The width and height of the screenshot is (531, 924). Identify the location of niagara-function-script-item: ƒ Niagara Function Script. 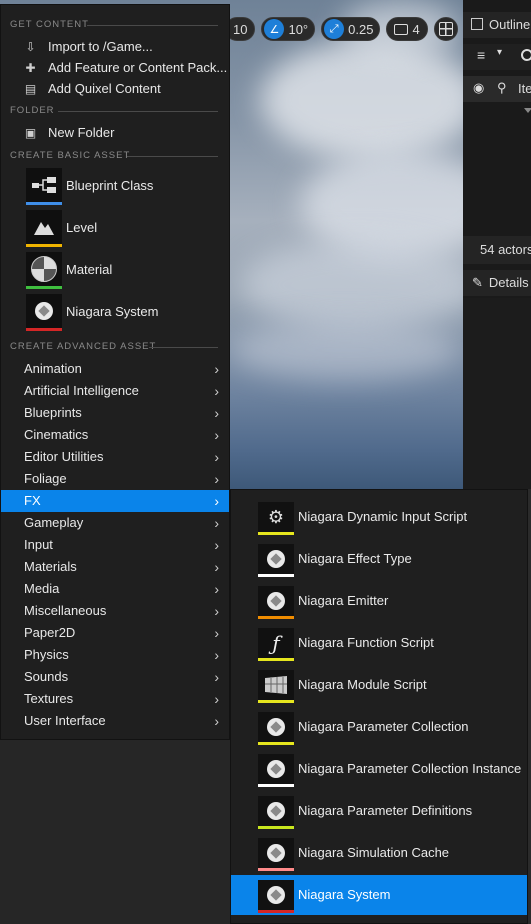
(379, 643).